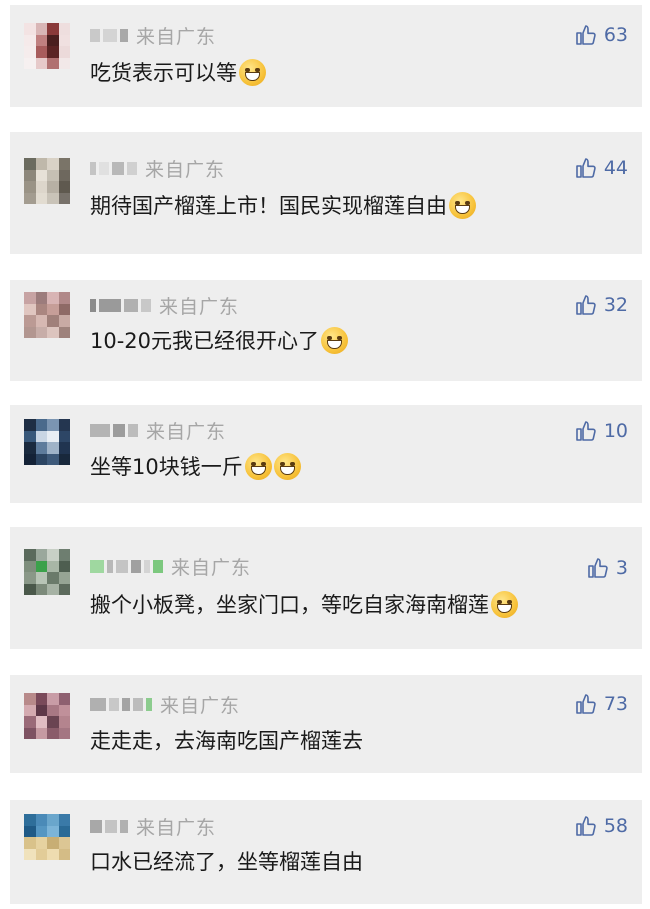 This screenshot has width=650, height=909. I want to click on comment-text-content: 期待国产榴莲上市！国民实现榴莲自由, so click(268, 206).